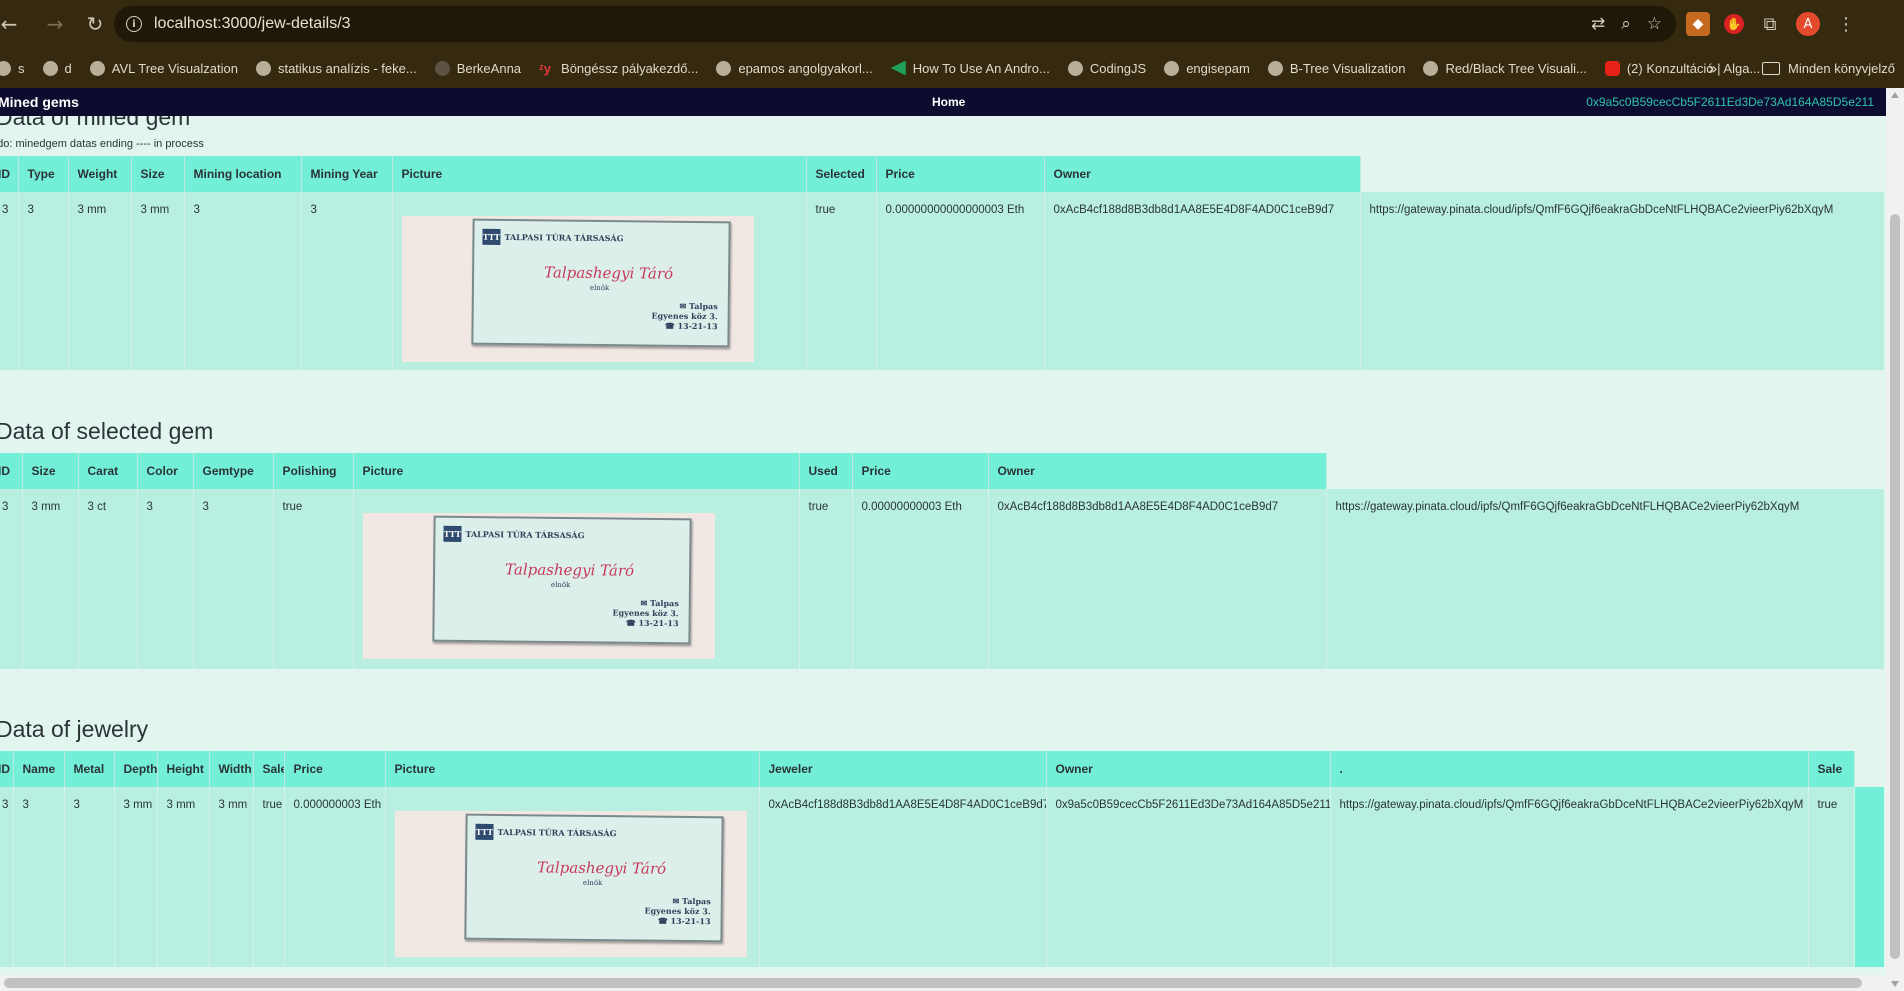 The width and height of the screenshot is (1904, 991). Describe the element at coordinates (1106, 68) in the screenshot. I see `bookmark-item: CodingJS` at that location.